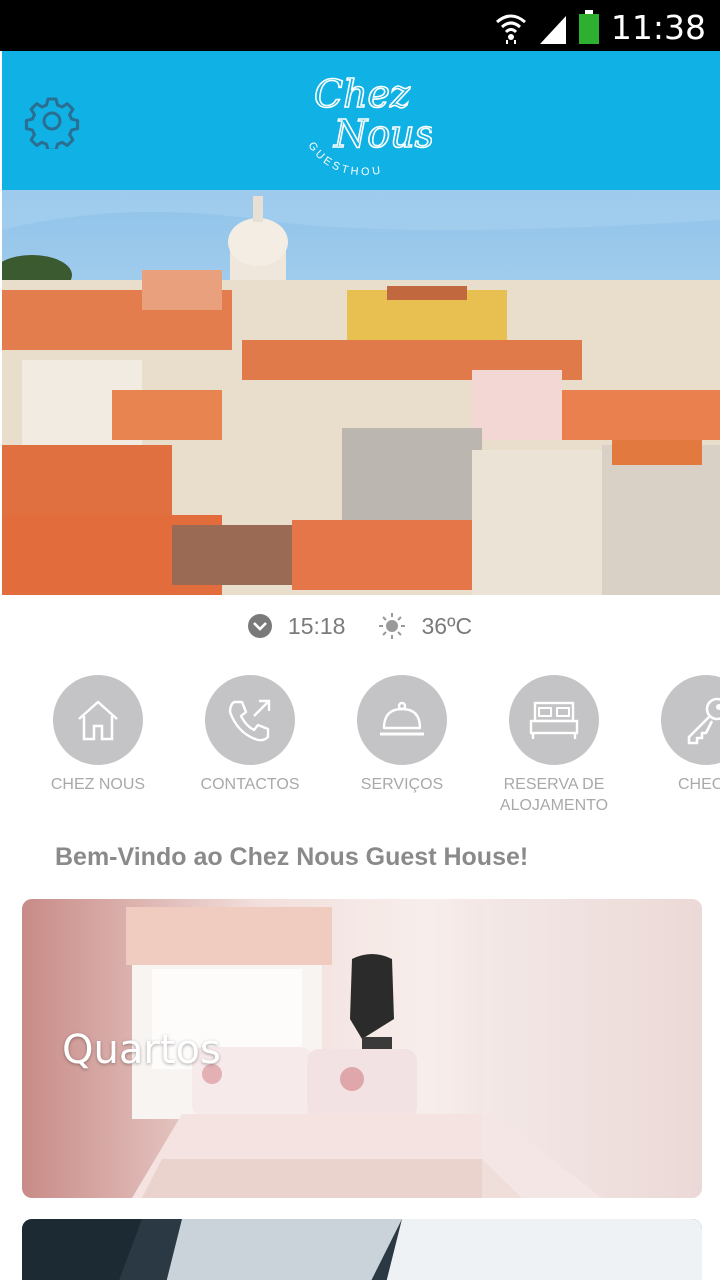 Image resolution: width=720 pixels, height=1280 pixels. Describe the element at coordinates (382, 134) in the screenshot. I see `logo-text-bottom: Nous` at that location.